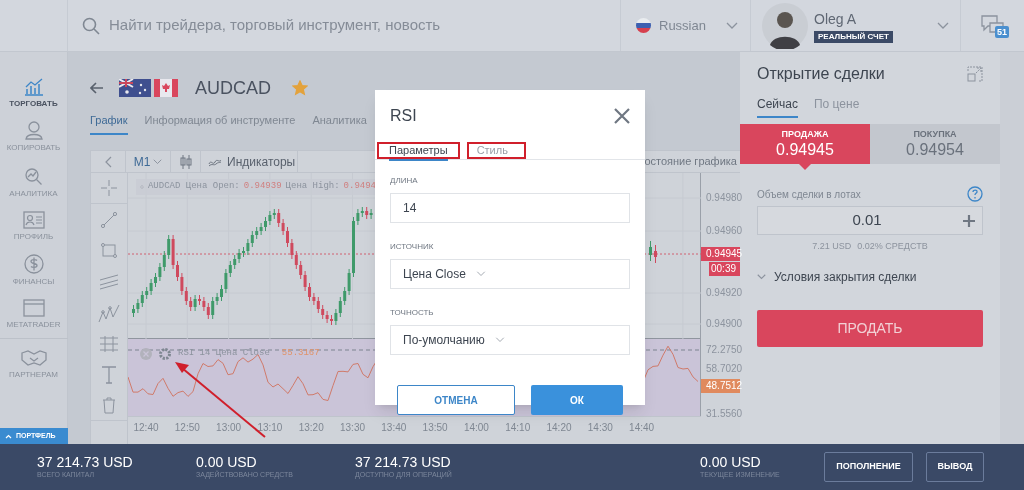  I want to click on caret-up-icon, so click(8, 436).